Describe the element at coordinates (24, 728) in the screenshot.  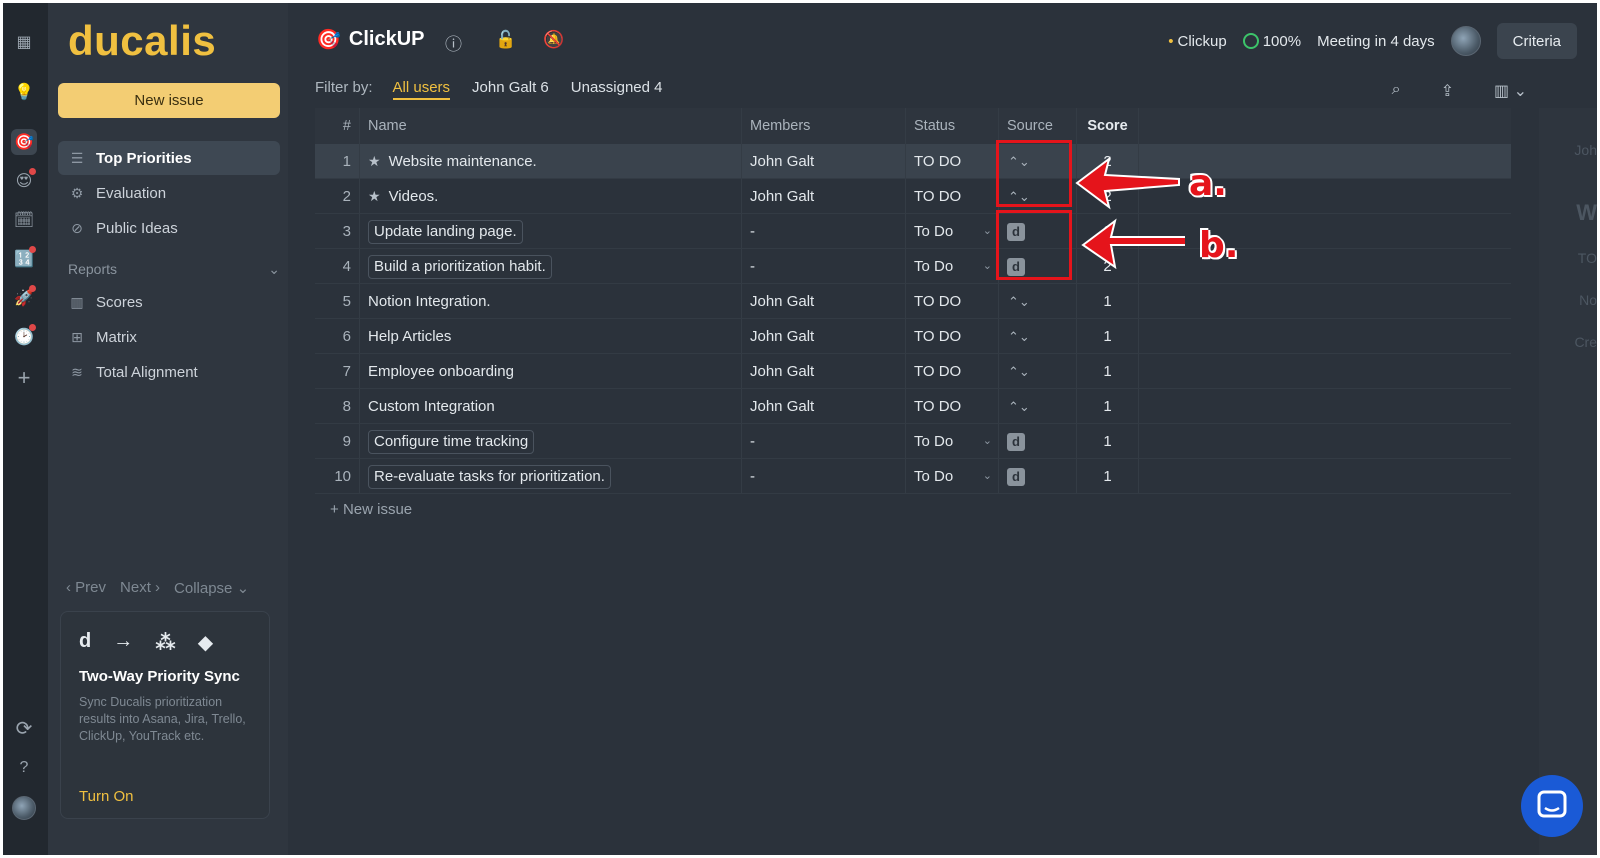
I see `sync-icon: ⟳` at that location.